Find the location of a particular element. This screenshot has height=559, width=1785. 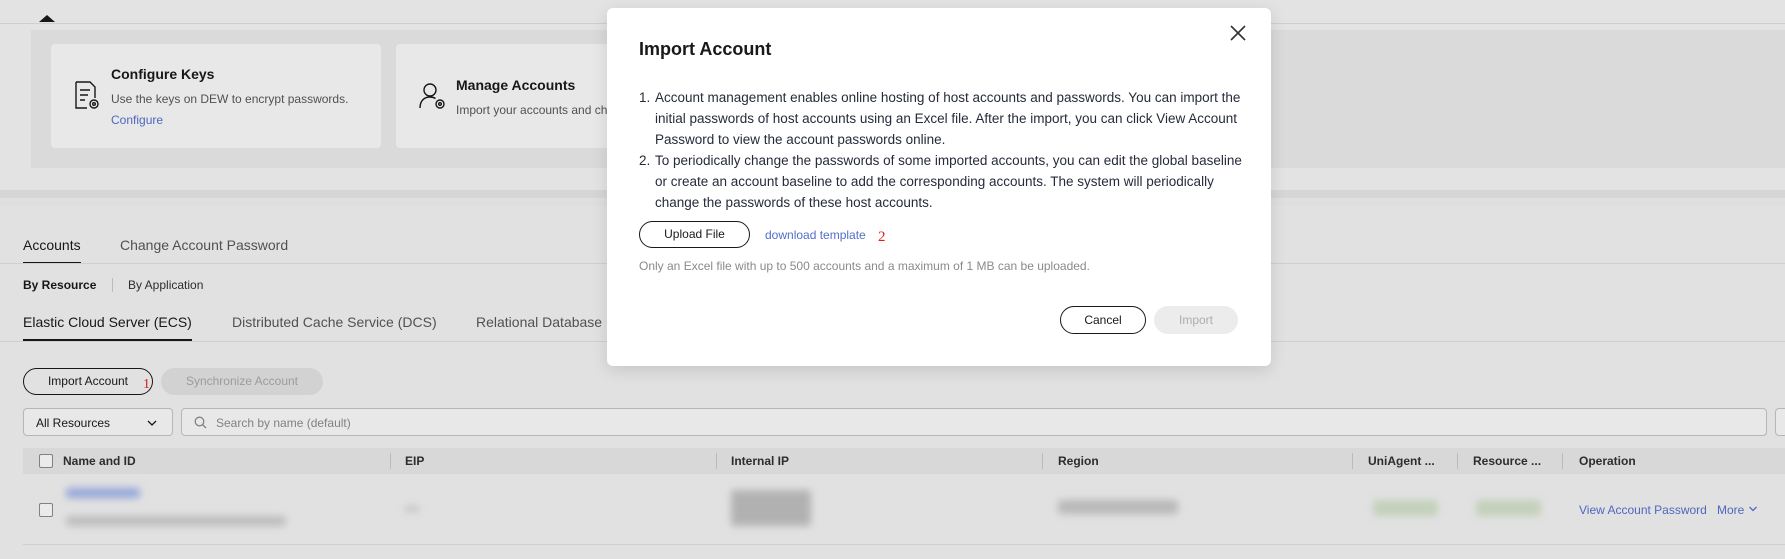

step-marker-2: 2 is located at coordinates (882, 237).